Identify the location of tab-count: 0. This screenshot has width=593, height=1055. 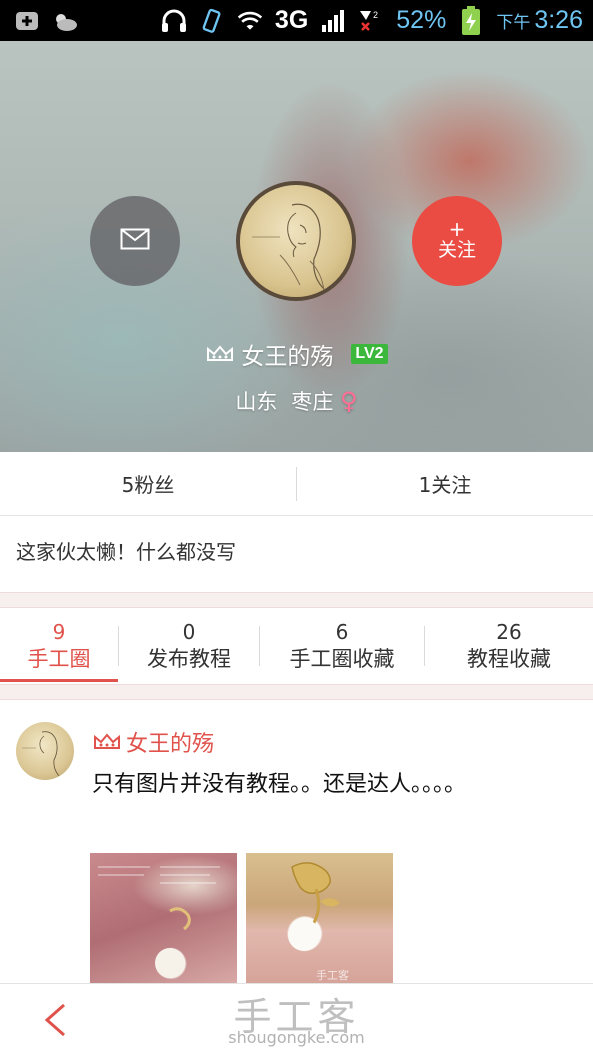
(189, 632).